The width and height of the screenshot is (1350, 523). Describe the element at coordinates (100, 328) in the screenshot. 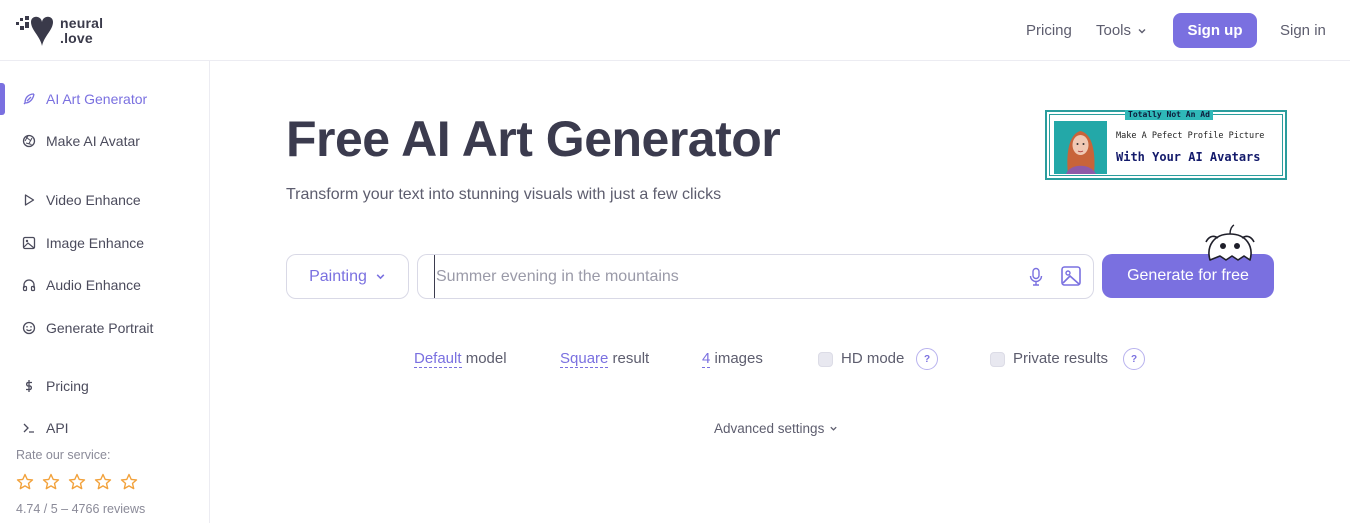

I see `sidebar-item-label: Generate Portrait` at that location.